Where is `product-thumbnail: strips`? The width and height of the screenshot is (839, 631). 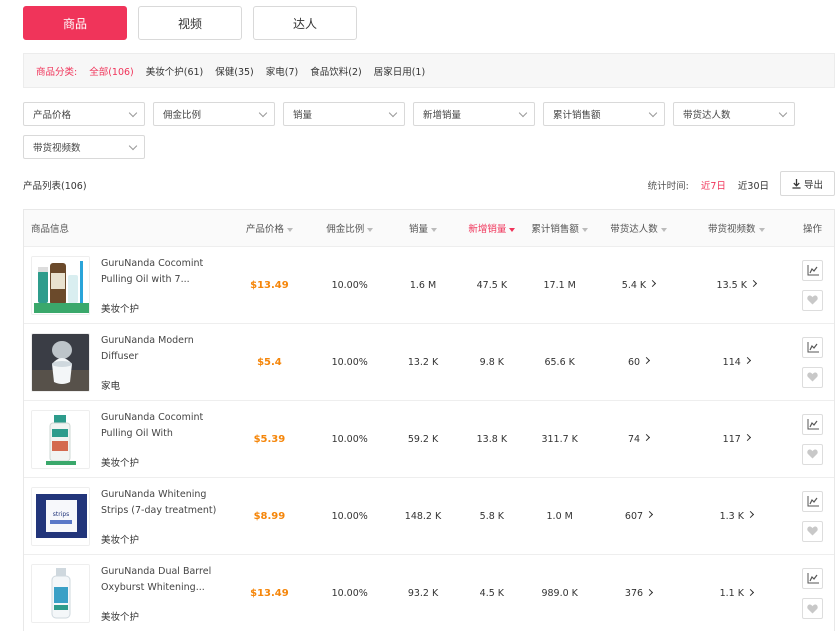
product-thumbnail: strips is located at coordinates (60, 516).